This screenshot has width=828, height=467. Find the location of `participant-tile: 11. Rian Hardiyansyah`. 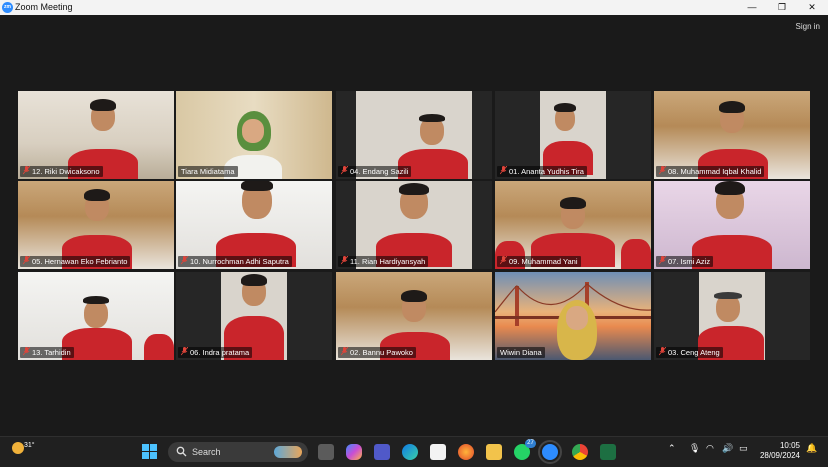

participant-tile: 11. Rian Hardiyansyah is located at coordinates (414, 225).